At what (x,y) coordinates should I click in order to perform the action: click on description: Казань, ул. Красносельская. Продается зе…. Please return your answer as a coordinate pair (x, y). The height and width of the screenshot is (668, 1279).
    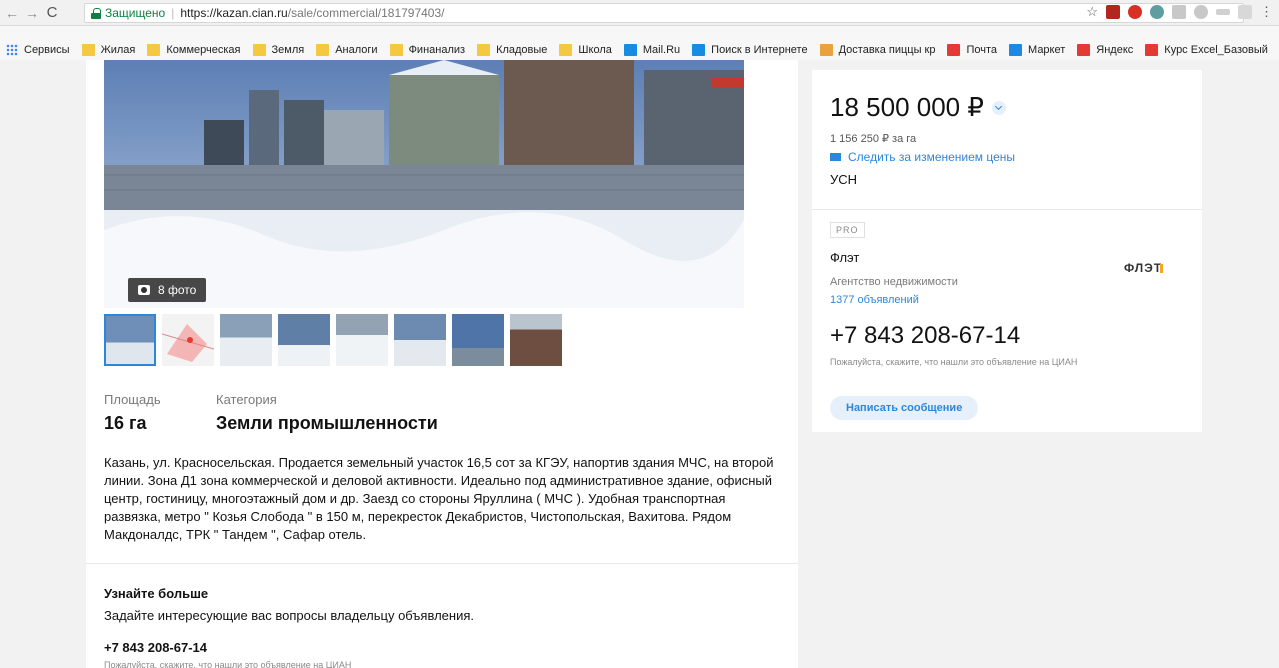
    Looking at the image, I should click on (439, 498).